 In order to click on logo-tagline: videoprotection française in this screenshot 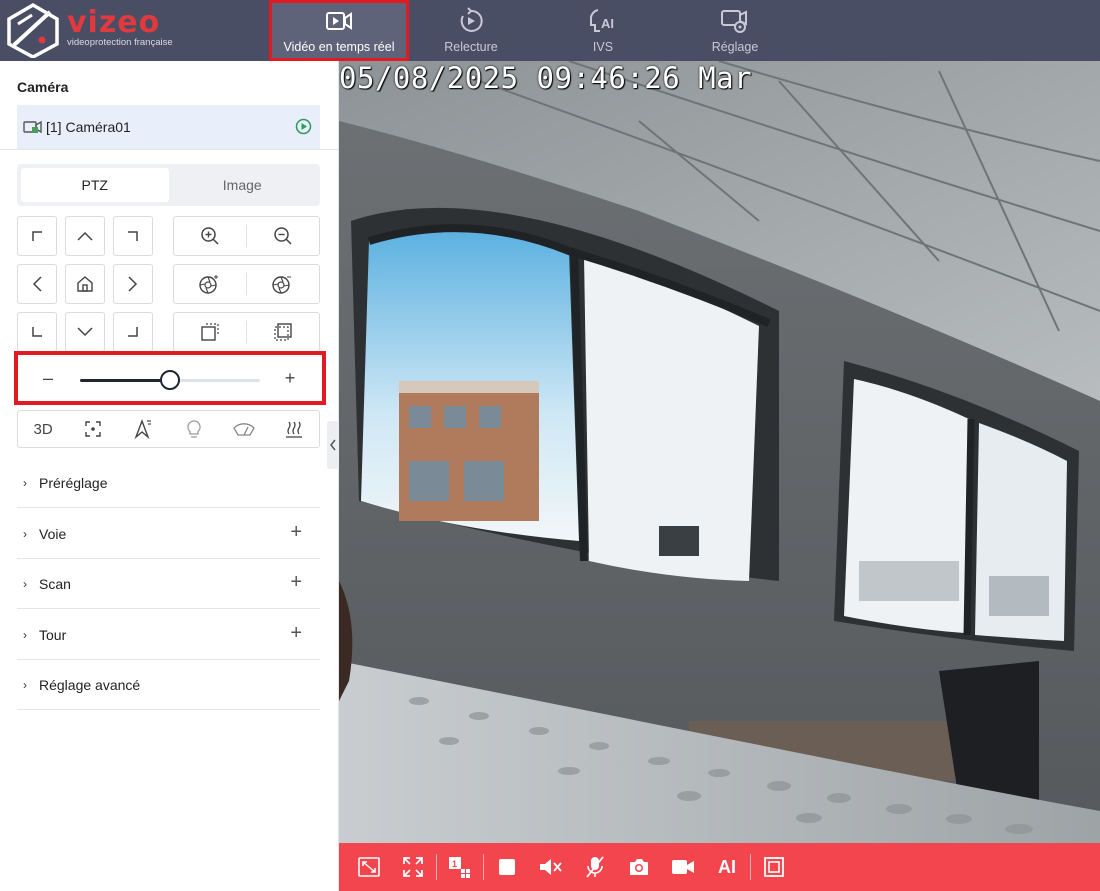, I will do `click(120, 42)`.